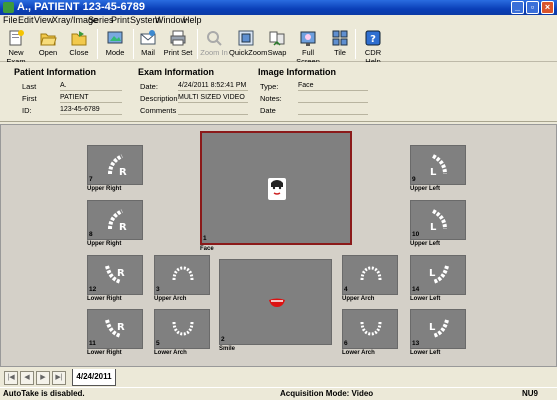 The image size is (557, 400). What do you see at coordinates (425, 189) in the screenshot?
I see `caption-9: Upper Left` at bounding box center [425, 189].